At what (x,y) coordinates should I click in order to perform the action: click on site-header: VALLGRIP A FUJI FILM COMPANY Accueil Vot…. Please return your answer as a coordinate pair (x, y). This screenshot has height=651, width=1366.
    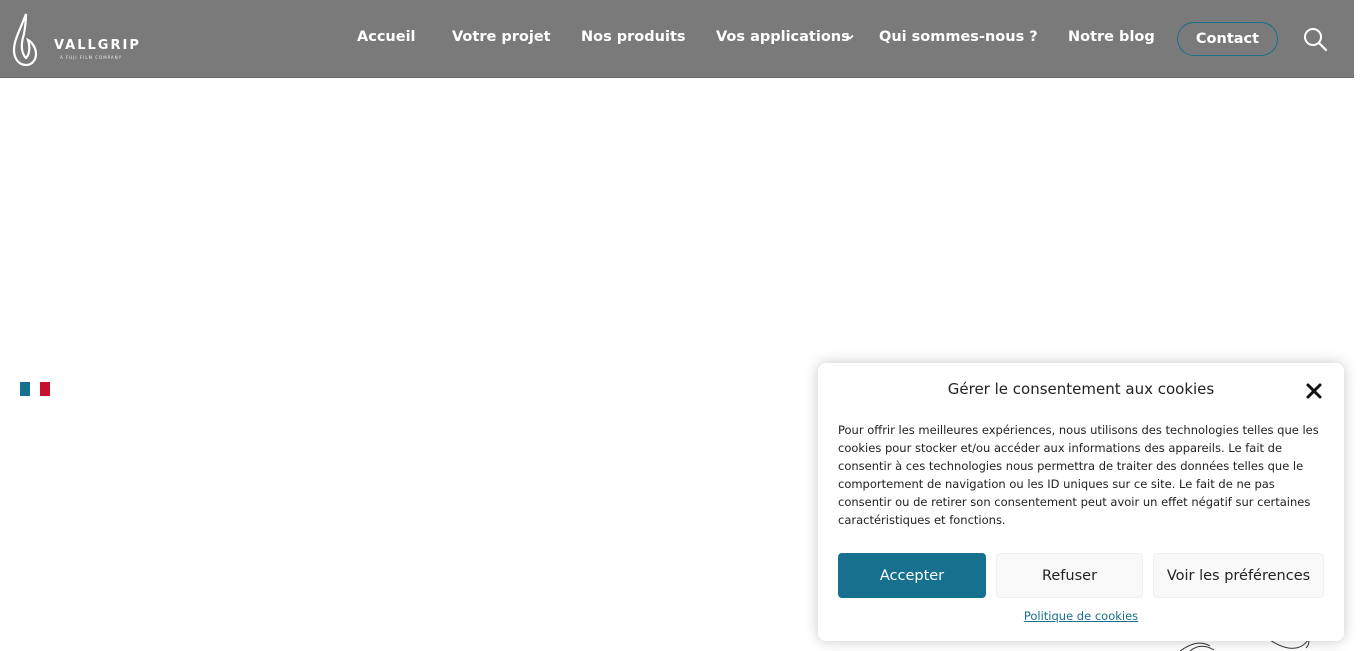
    Looking at the image, I should click on (677, 39).